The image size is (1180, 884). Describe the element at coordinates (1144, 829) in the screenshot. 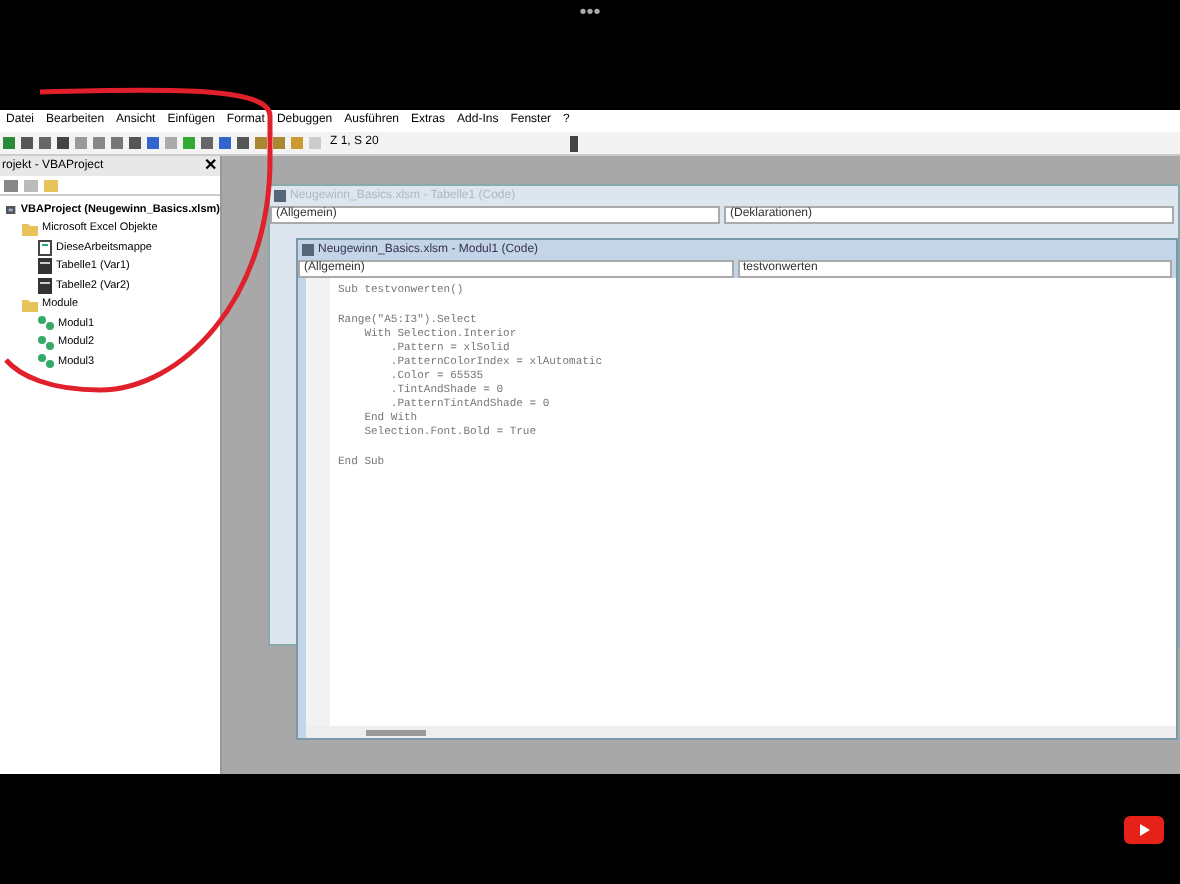

I see `play-logo-icon` at that location.